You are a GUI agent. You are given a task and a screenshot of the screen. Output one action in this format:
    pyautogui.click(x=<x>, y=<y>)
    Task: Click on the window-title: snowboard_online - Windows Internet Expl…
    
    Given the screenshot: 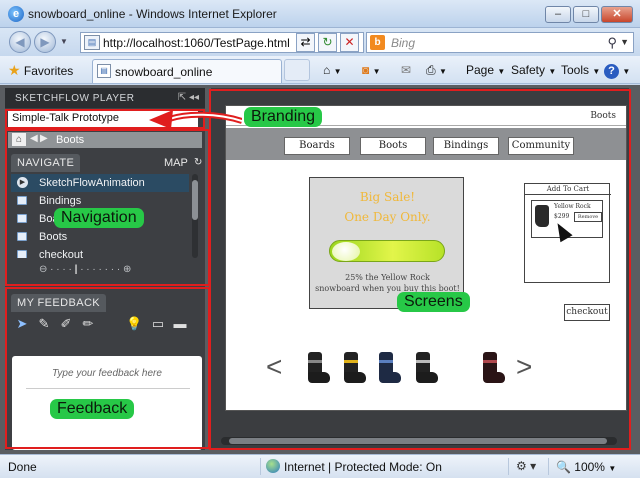 What is the action you would take?
    pyautogui.click(x=152, y=14)
    